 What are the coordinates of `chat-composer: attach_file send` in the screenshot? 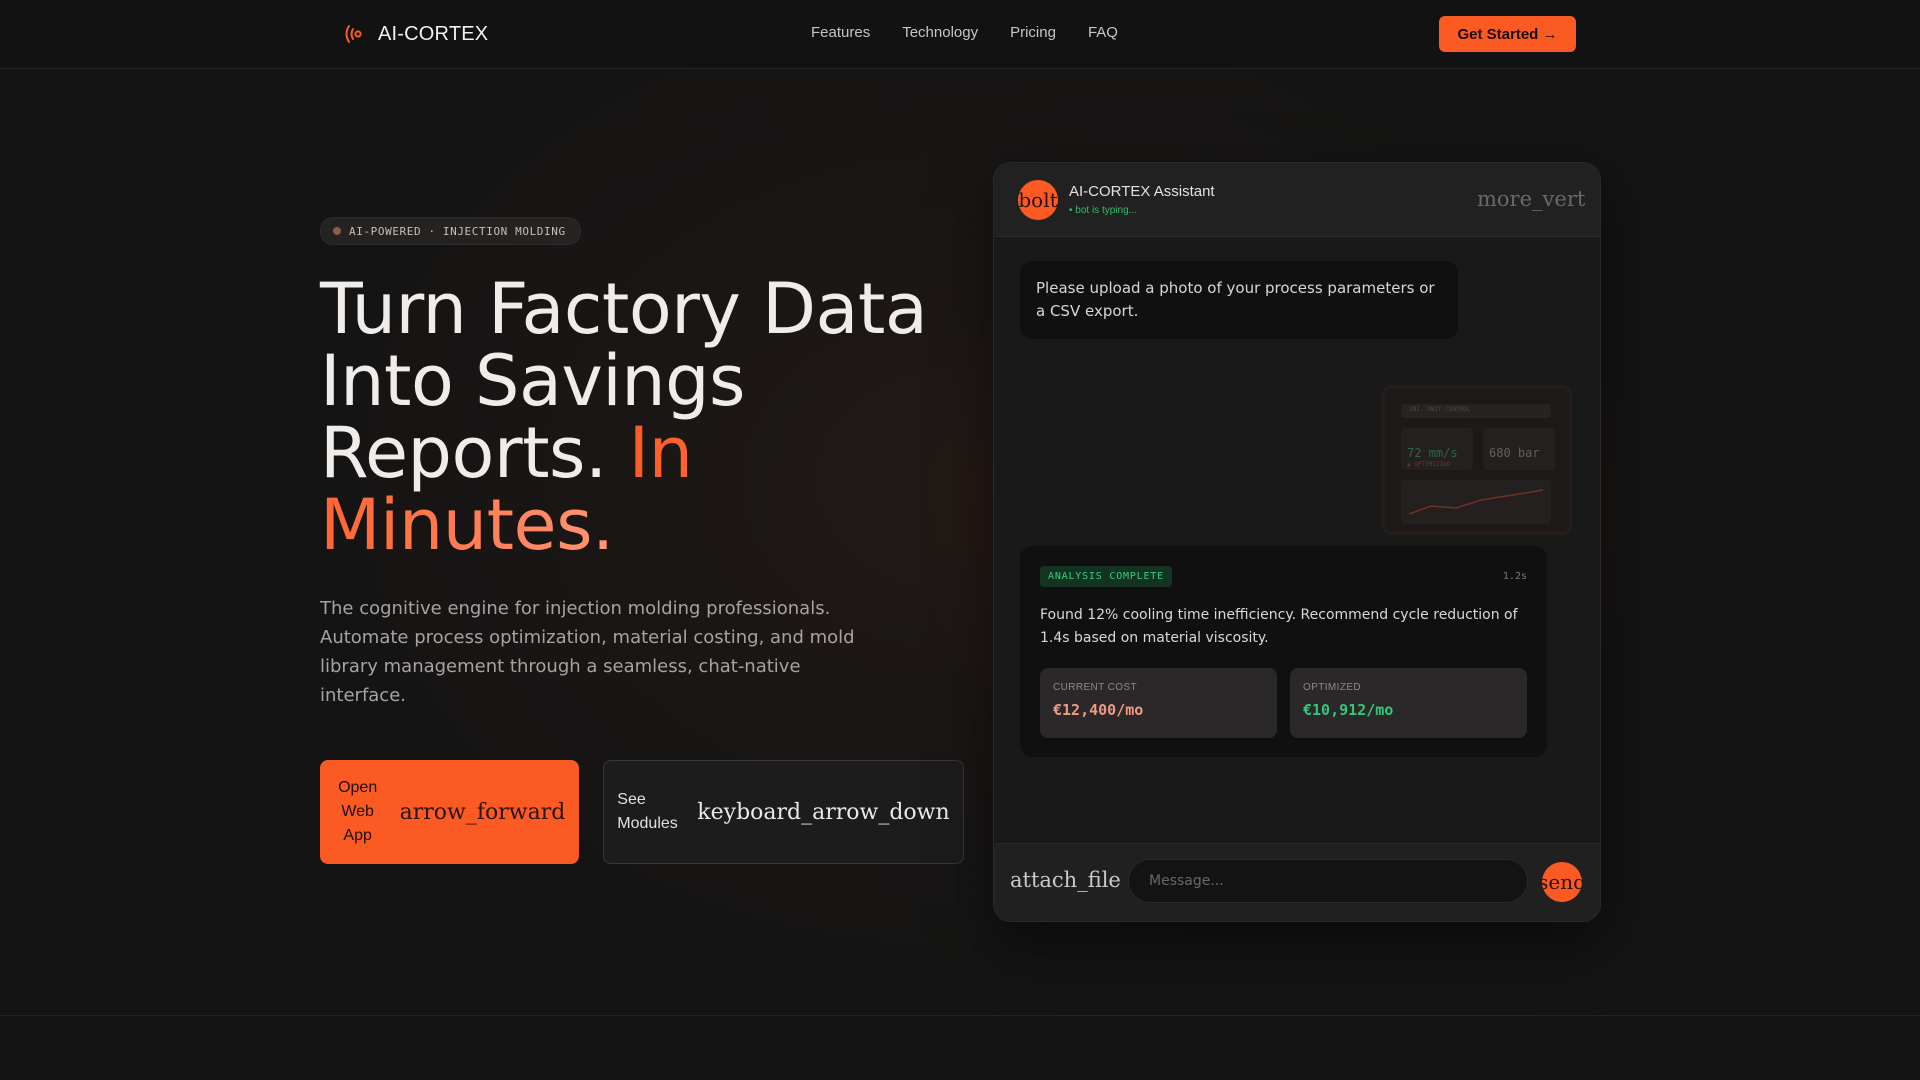 It's located at (1297, 882).